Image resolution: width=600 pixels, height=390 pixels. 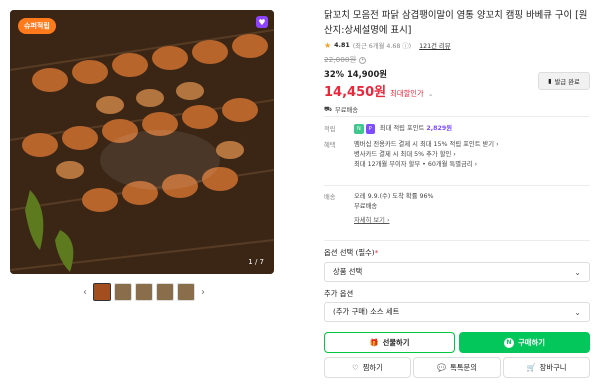 What do you see at coordinates (458, 45) in the screenshot?
I see `rating-row: ★ 4.81 (최근 6개월 4.68 ⓘ) 121건 리뷰` at bounding box center [458, 45].